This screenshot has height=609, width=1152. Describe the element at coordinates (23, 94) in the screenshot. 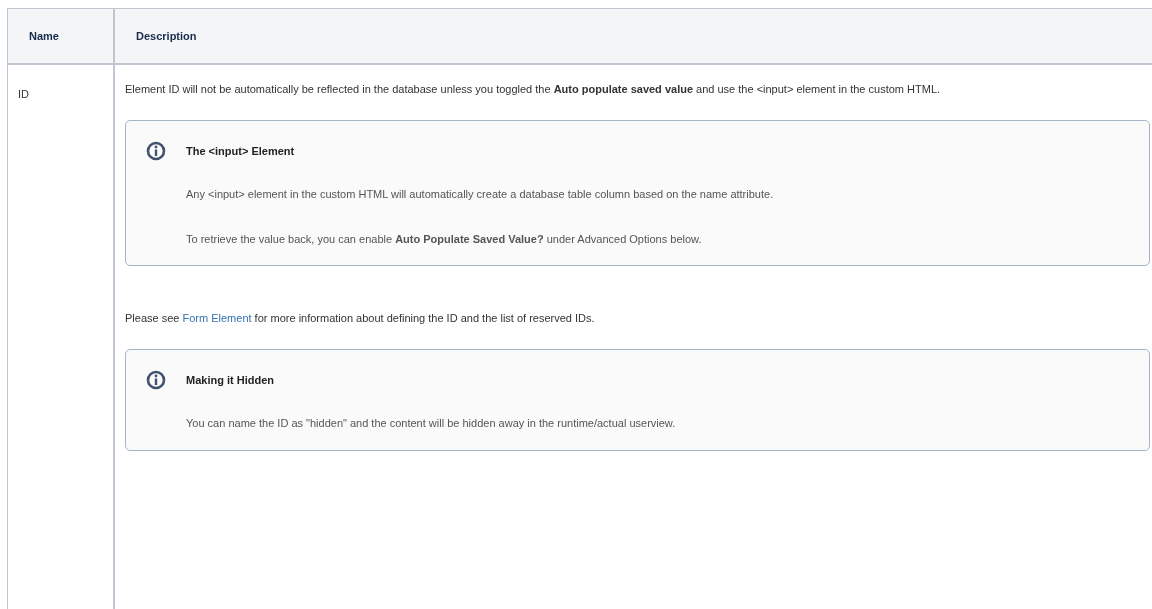

I see `table-cell: ID` at that location.